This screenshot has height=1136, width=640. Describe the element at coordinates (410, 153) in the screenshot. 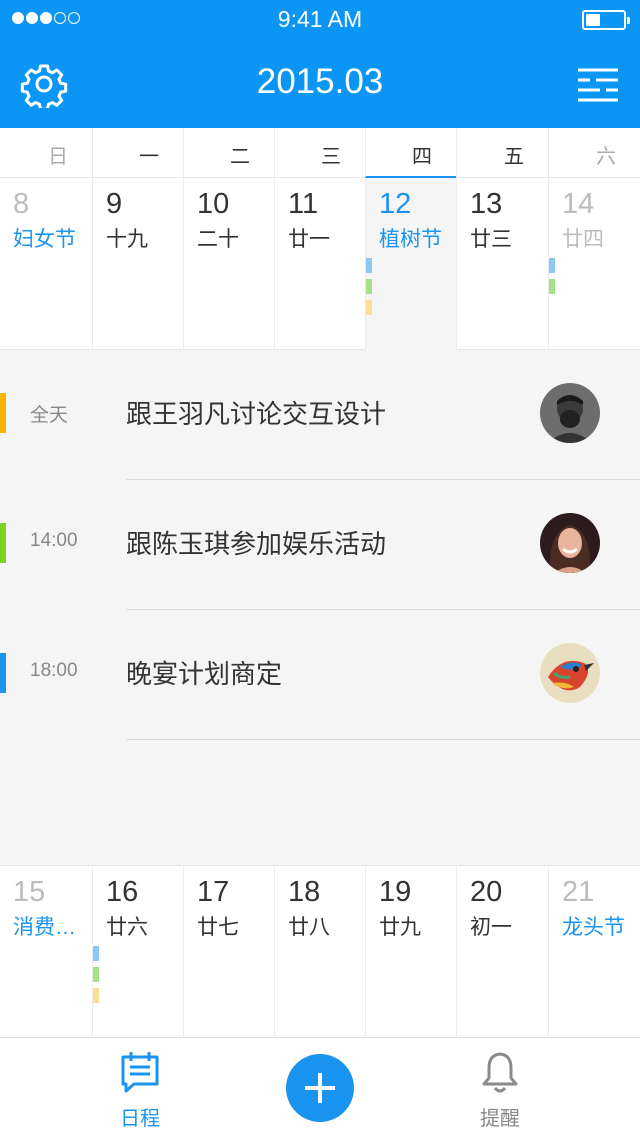

I see `weekday-thu: 四` at that location.